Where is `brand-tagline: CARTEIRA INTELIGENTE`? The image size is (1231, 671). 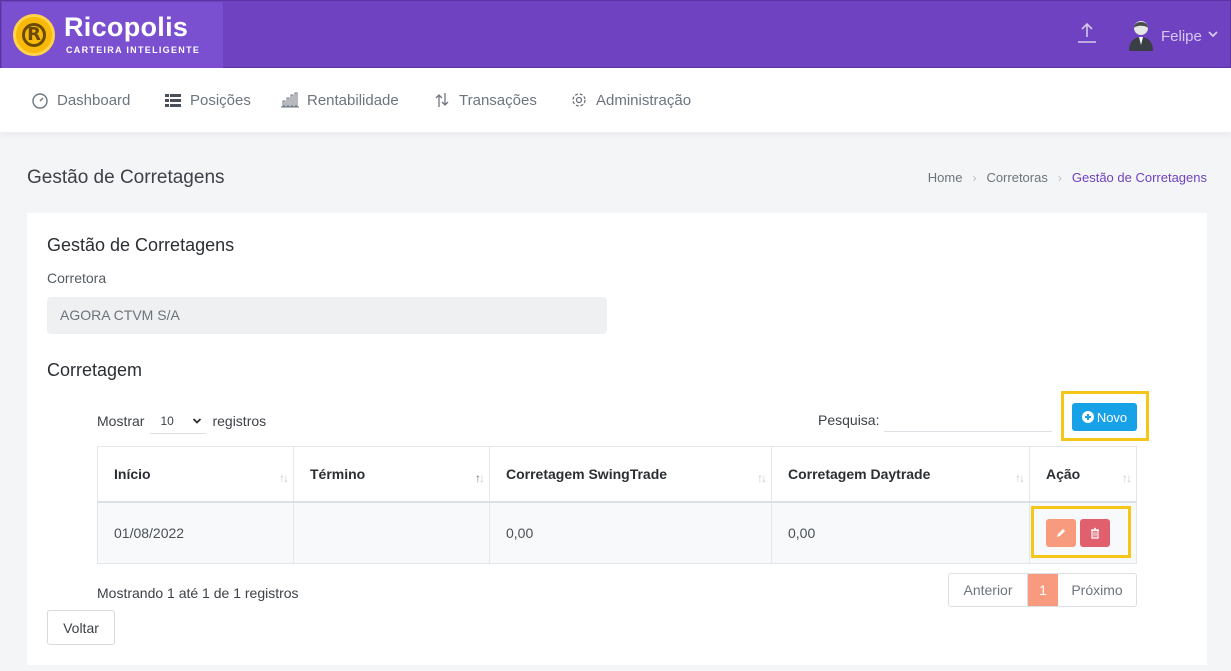 brand-tagline: CARTEIRA INTELIGENTE is located at coordinates (133, 50).